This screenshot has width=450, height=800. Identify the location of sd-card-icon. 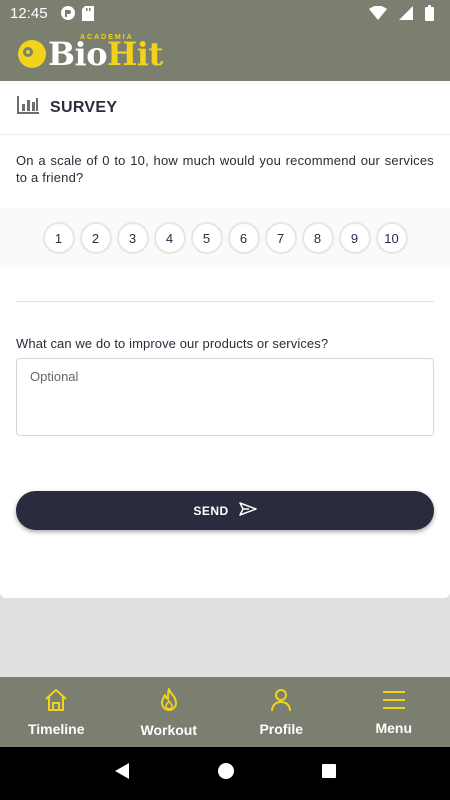
(87, 13).